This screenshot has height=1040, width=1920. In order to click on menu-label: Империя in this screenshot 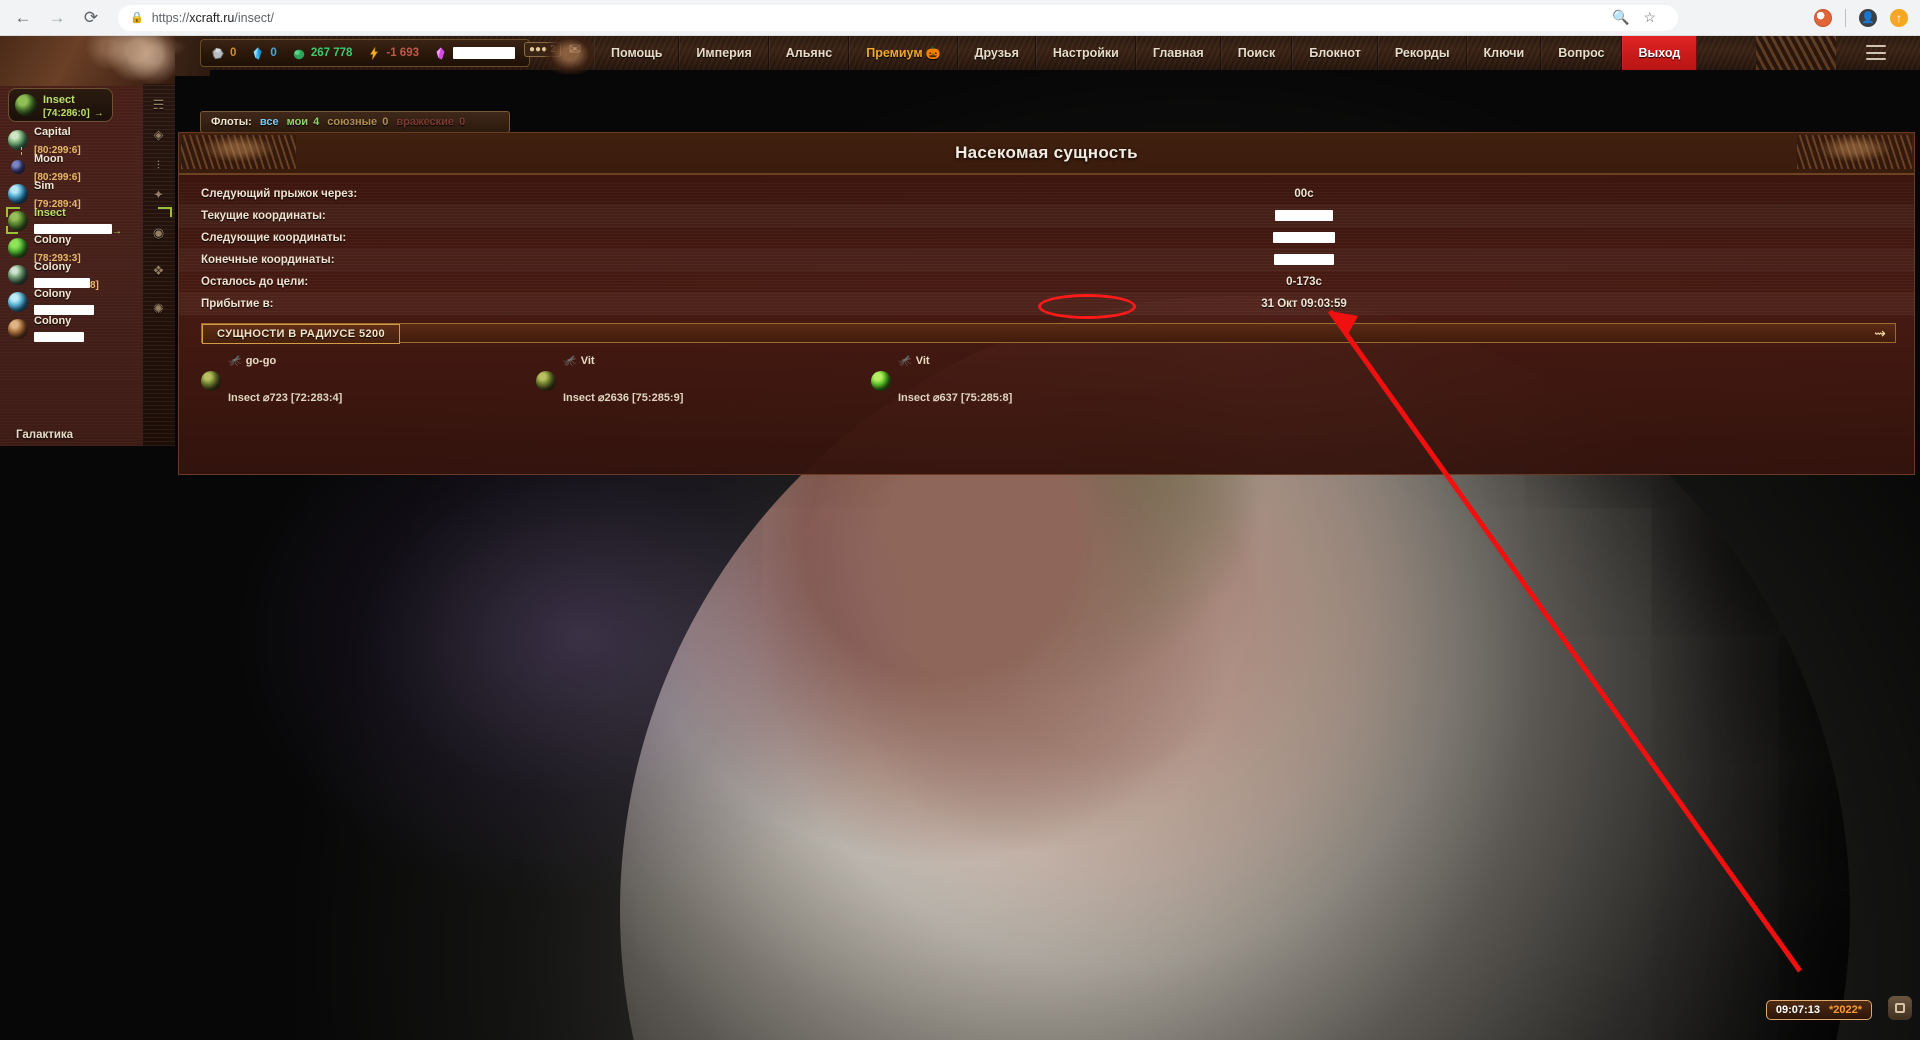, I will do `click(724, 53)`.